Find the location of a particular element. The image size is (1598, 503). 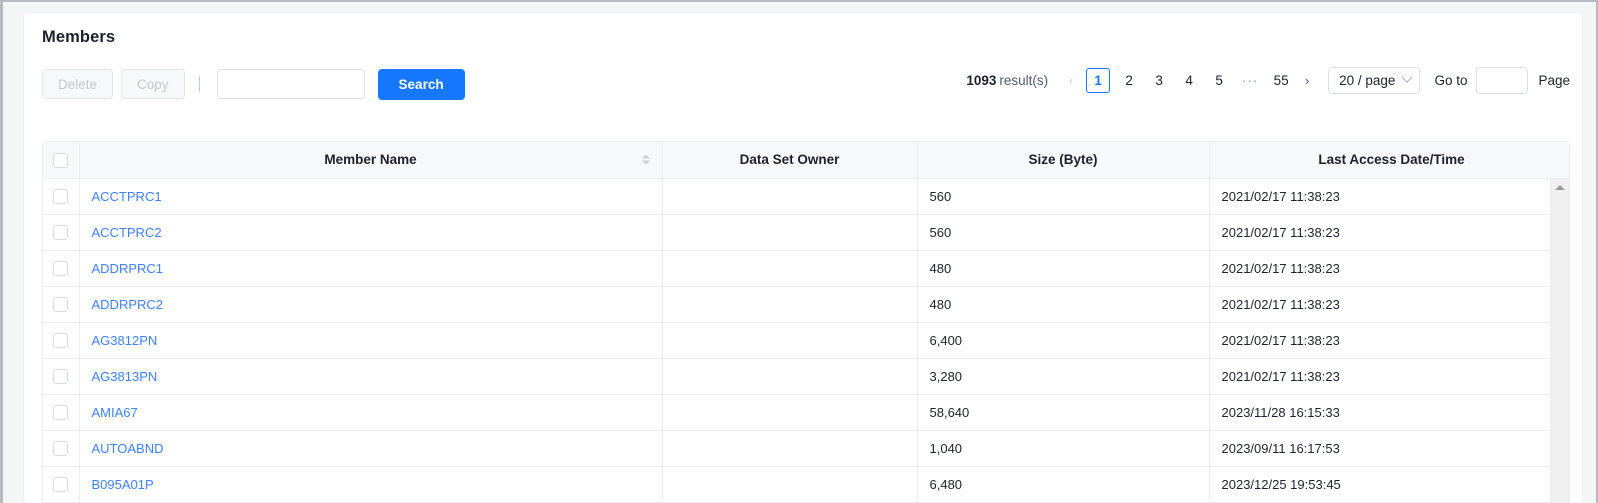

table-row: AUTOABND 1,040 2023/09/11 16:17:53 is located at coordinates (806, 448).